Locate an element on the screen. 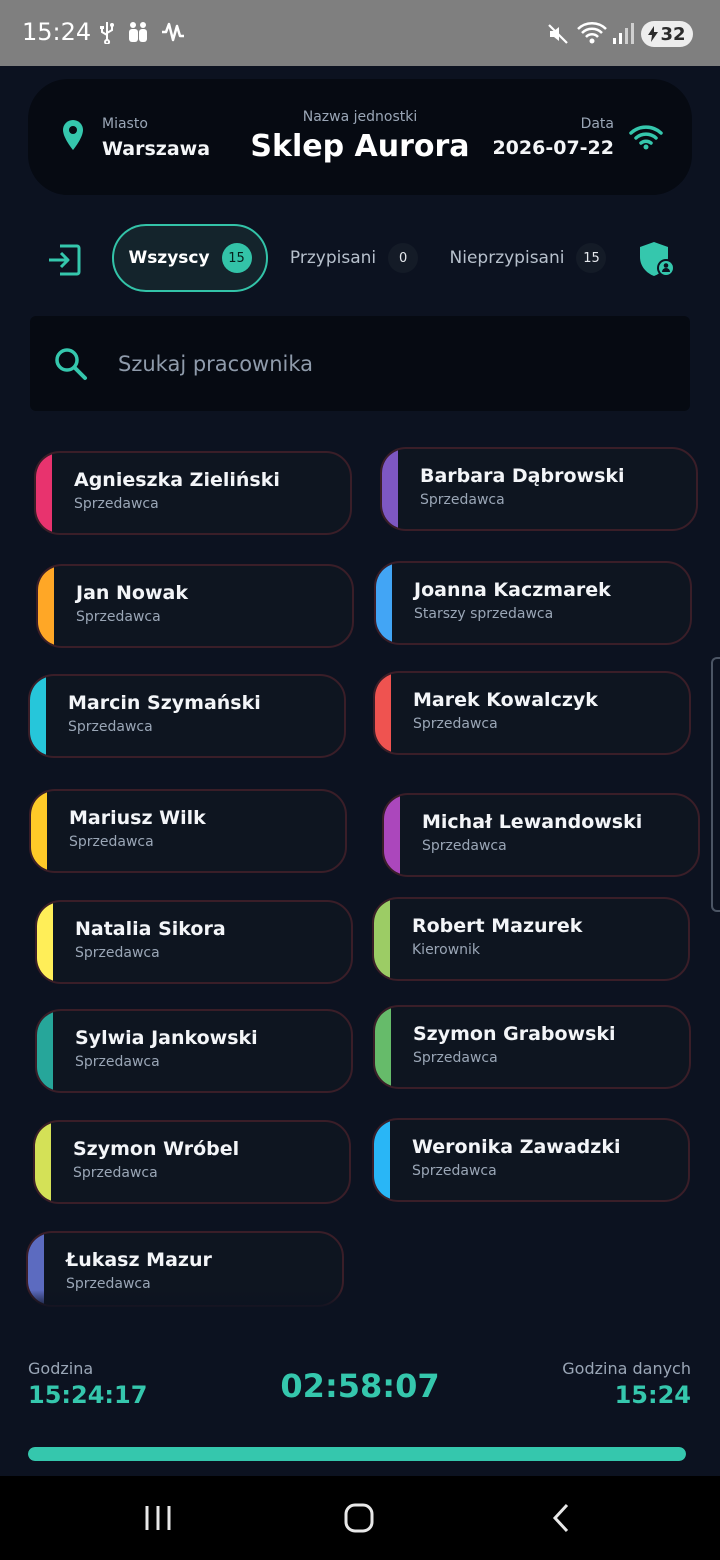 This screenshot has width=720, height=1560. status-time: 15:24 is located at coordinates (57, 32).